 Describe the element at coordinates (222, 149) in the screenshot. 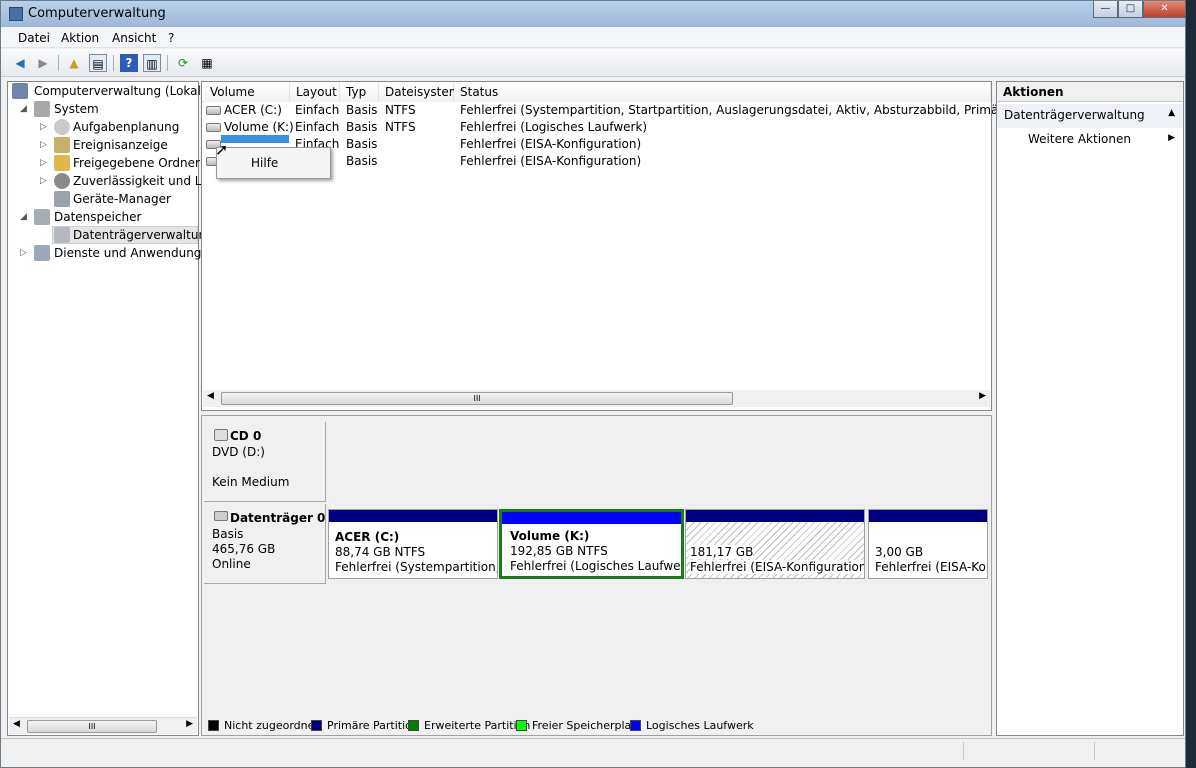

I see `mouse-cursor-icon: ➚` at that location.